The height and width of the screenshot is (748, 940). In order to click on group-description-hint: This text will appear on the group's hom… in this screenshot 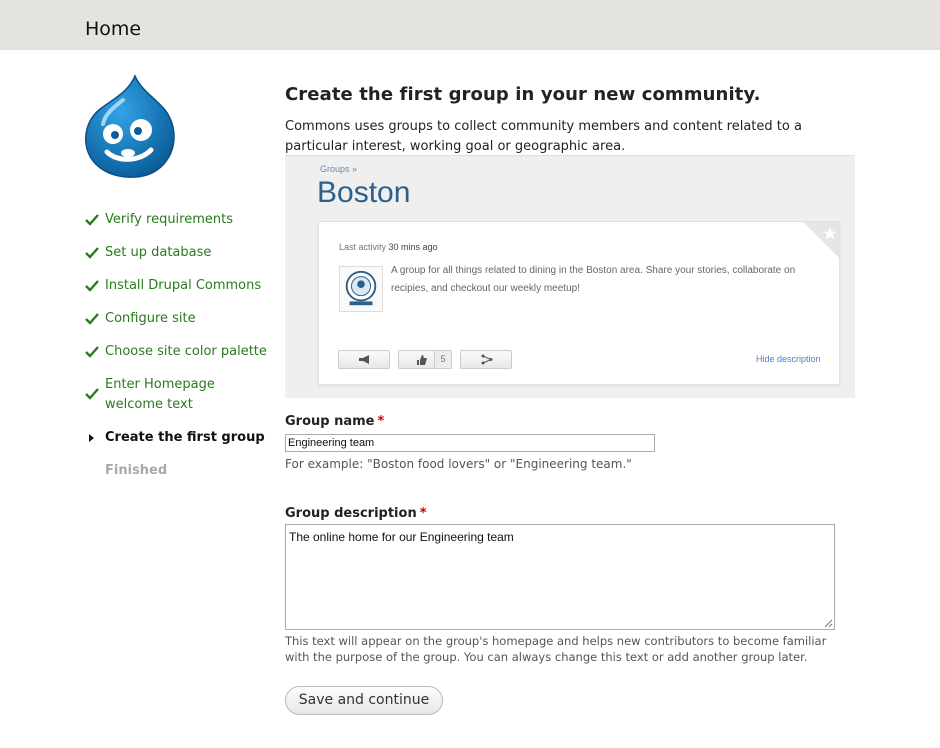, I will do `click(556, 649)`.